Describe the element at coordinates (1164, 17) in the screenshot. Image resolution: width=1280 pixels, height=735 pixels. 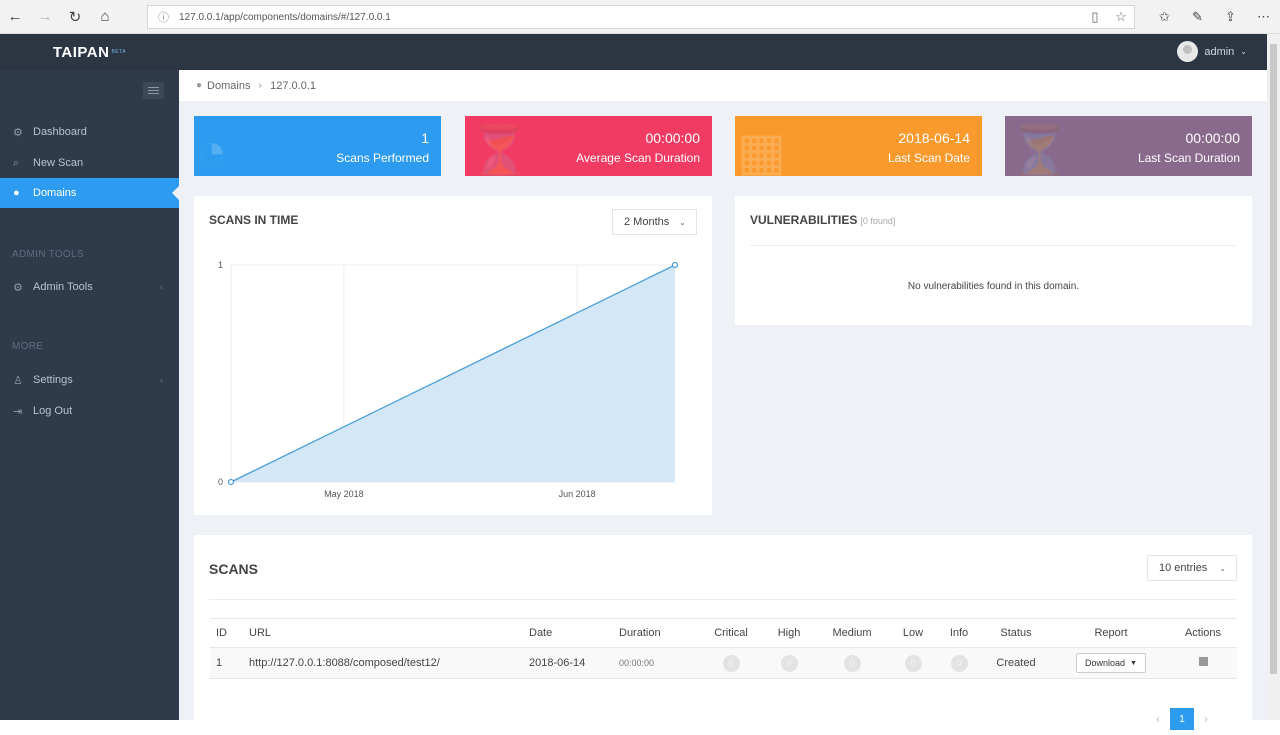
I see `favorites-icon: ✩` at that location.